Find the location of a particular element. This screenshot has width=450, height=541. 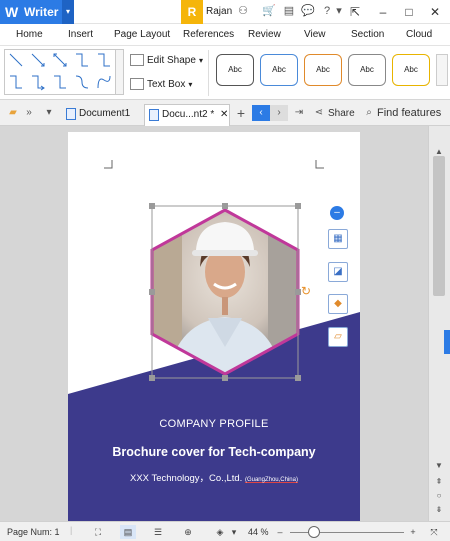

scroll-down-icon: ▼ is located at coordinates (439, 466).